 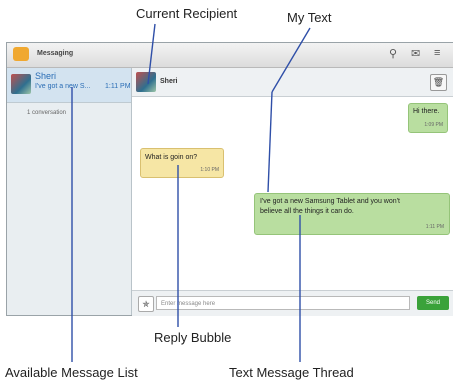 What do you see at coordinates (71, 372) in the screenshot?
I see `callout-message-list: Available Message List` at bounding box center [71, 372].